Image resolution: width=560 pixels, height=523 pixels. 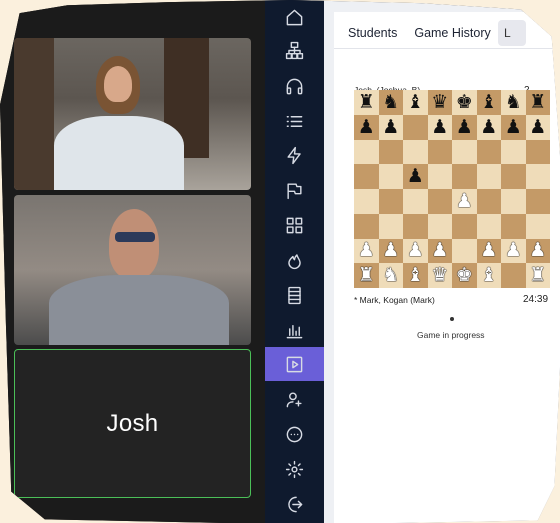 What do you see at coordinates (132, 423) in the screenshot?
I see `video-tile-josh: Josh` at bounding box center [132, 423].